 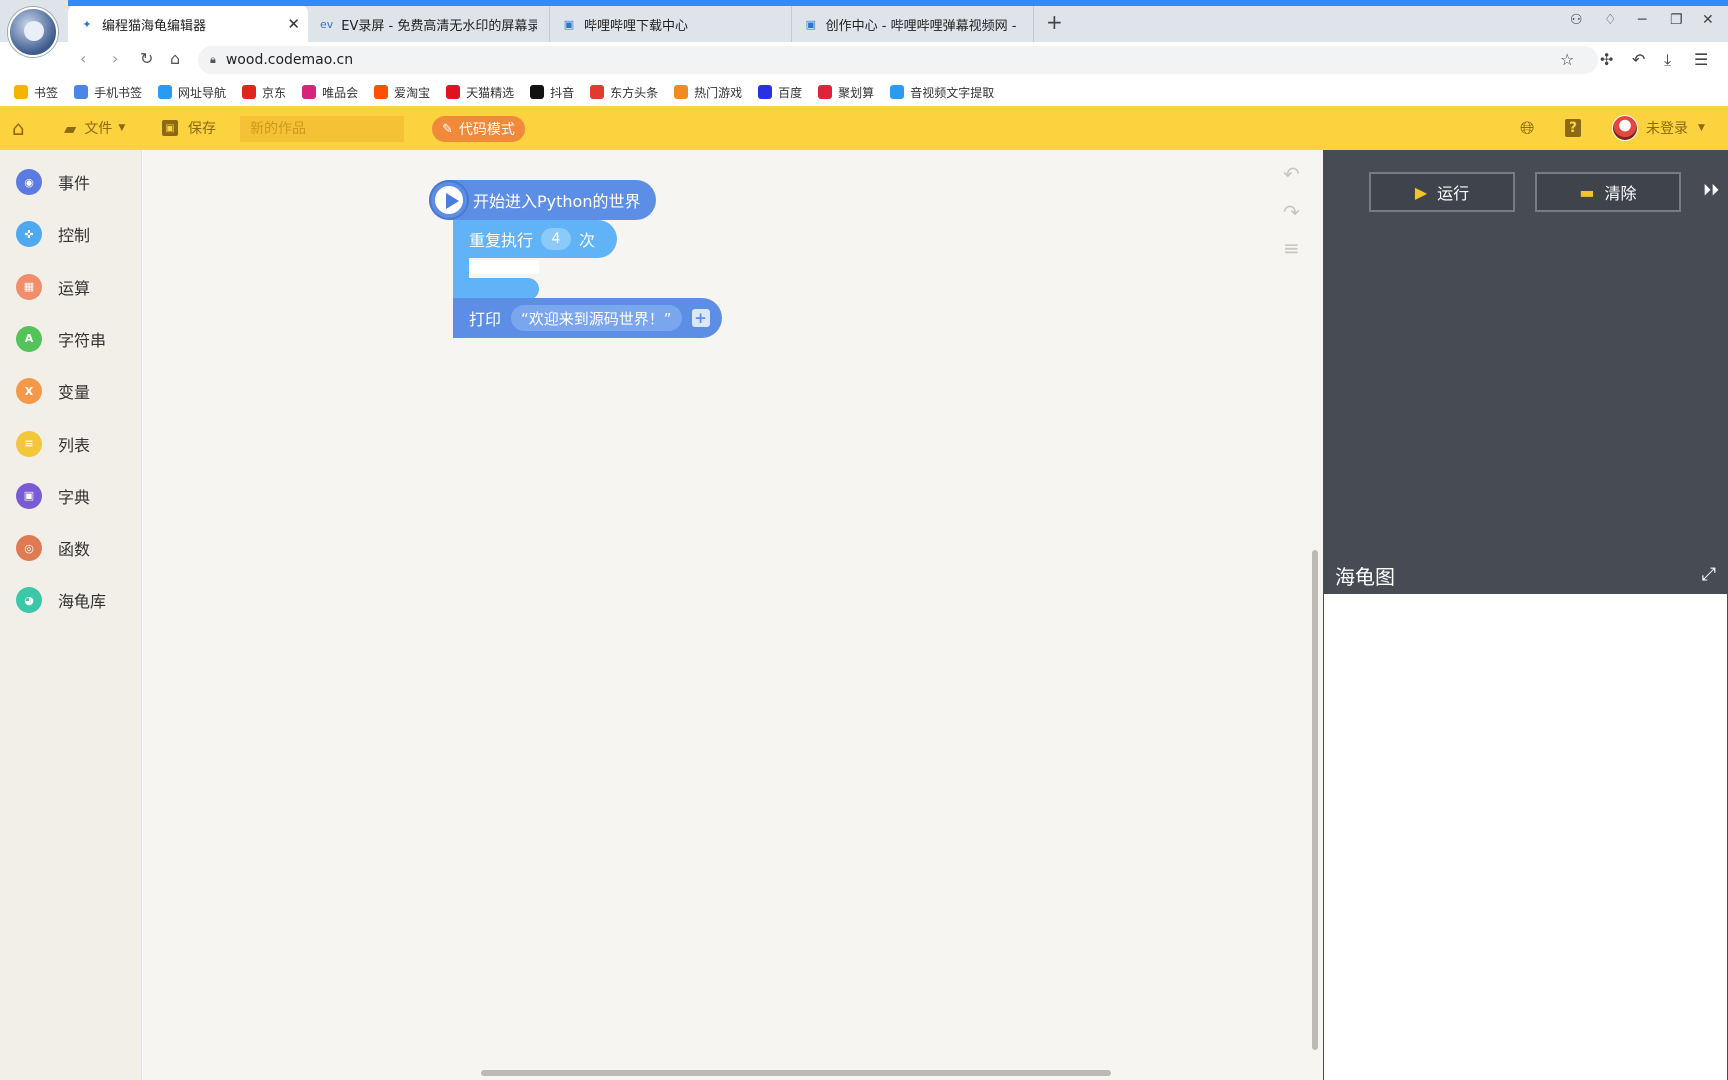 What do you see at coordinates (671, 24) in the screenshot?
I see `tab-bilibili-download: ▣ 哔哩哔哩下载中心` at bounding box center [671, 24].